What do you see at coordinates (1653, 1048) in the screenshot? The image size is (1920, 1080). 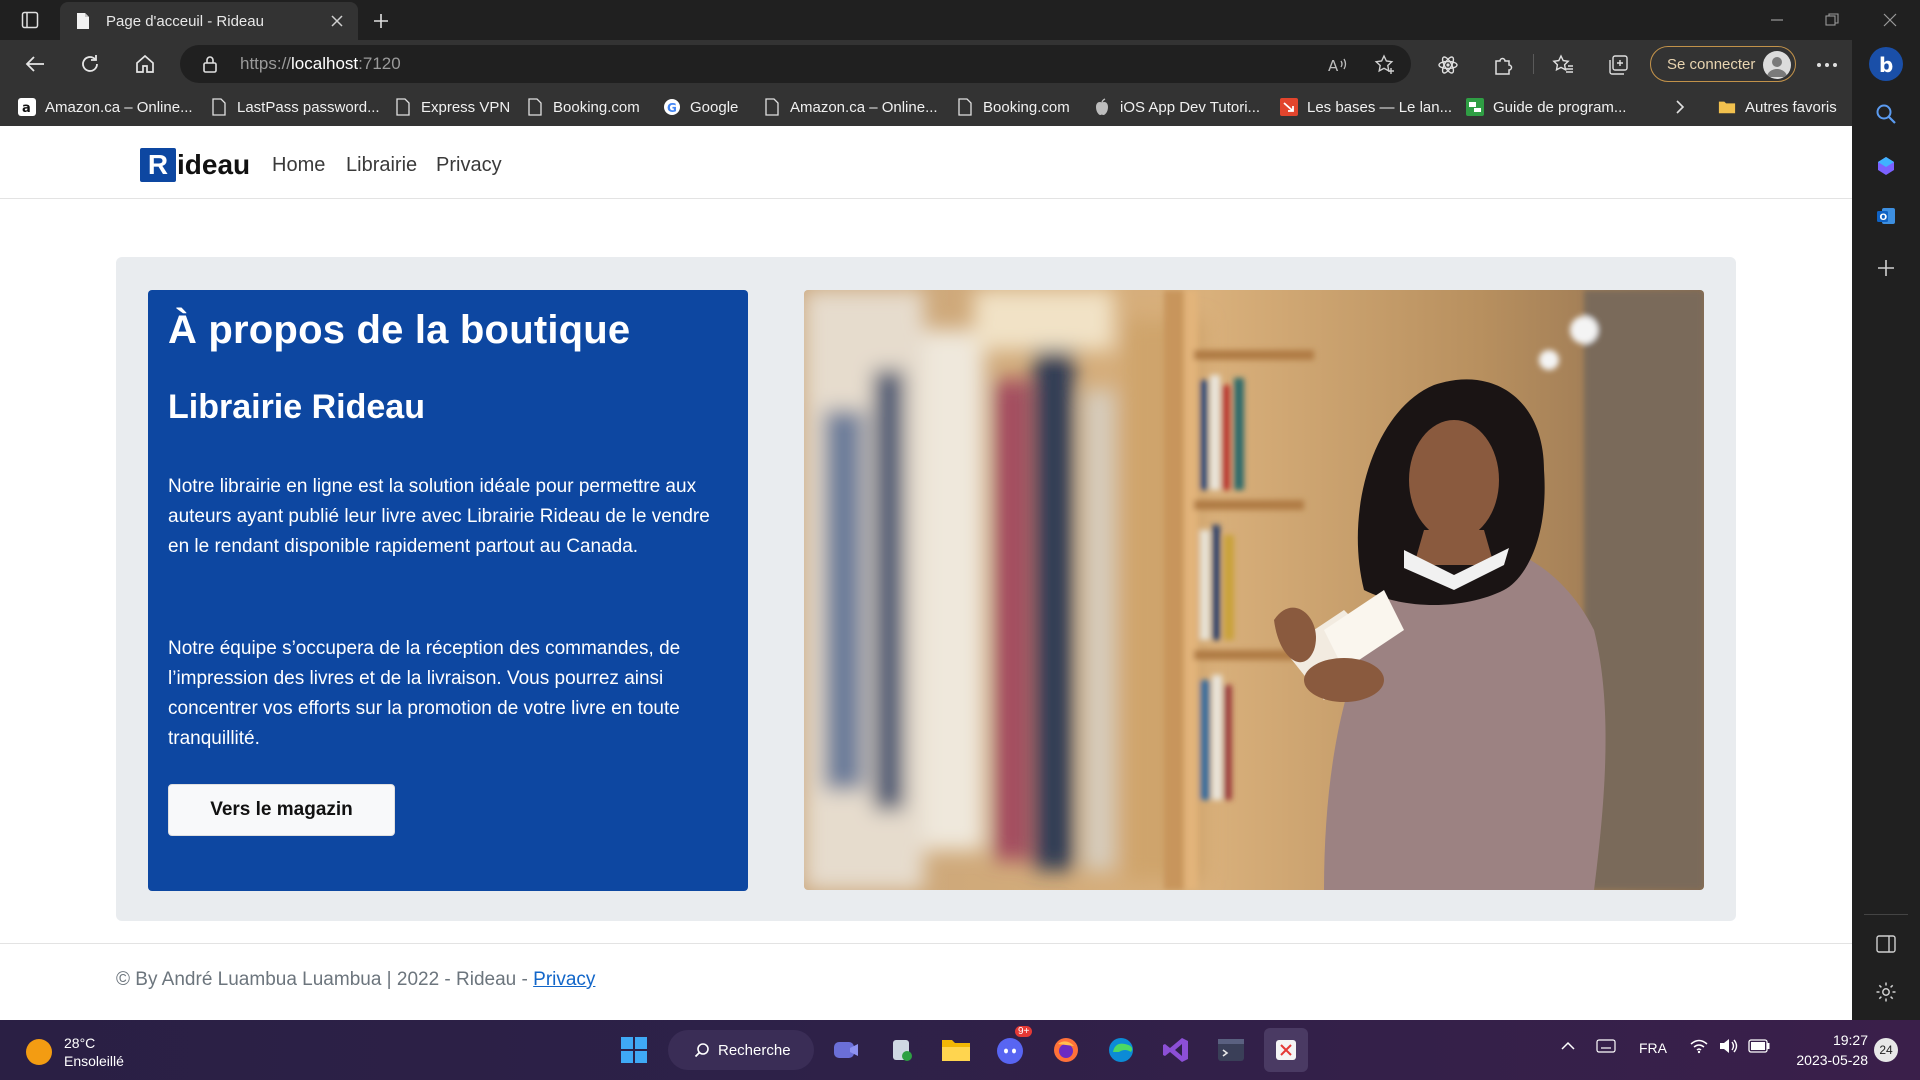 I see `language-indicator: FRA` at bounding box center [1653, 1048].